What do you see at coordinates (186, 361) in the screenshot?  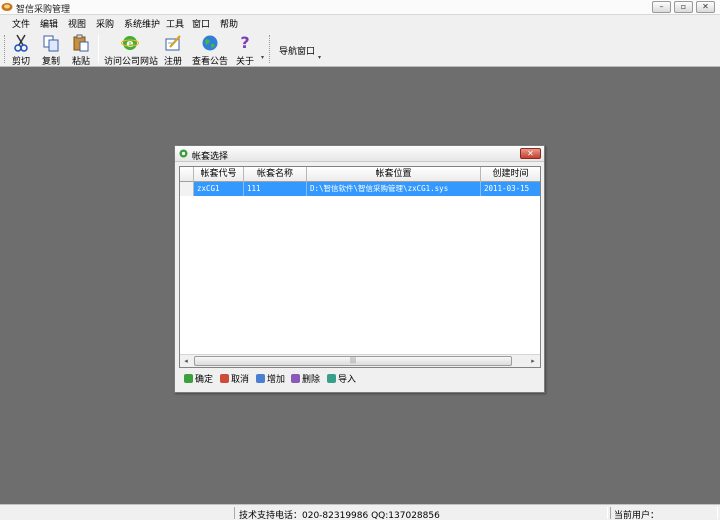 I see `scroll-left-icon: ◂` at bounding box center [186, 361].